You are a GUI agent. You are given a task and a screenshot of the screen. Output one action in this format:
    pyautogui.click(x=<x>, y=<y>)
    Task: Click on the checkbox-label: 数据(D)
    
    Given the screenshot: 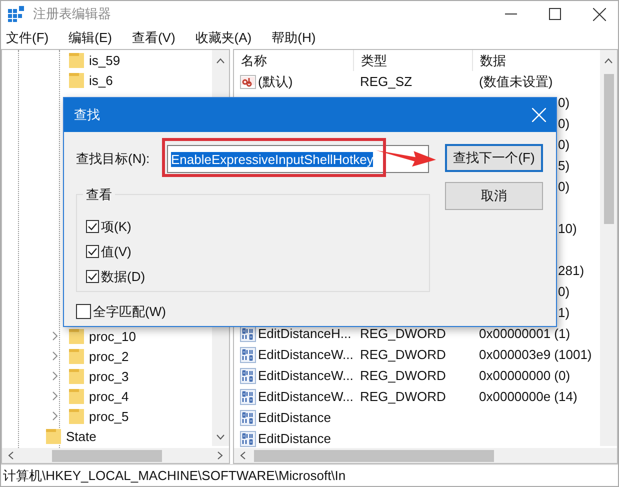 What is the action you would take?
    pyautogui.click(x=123, y=277)
    